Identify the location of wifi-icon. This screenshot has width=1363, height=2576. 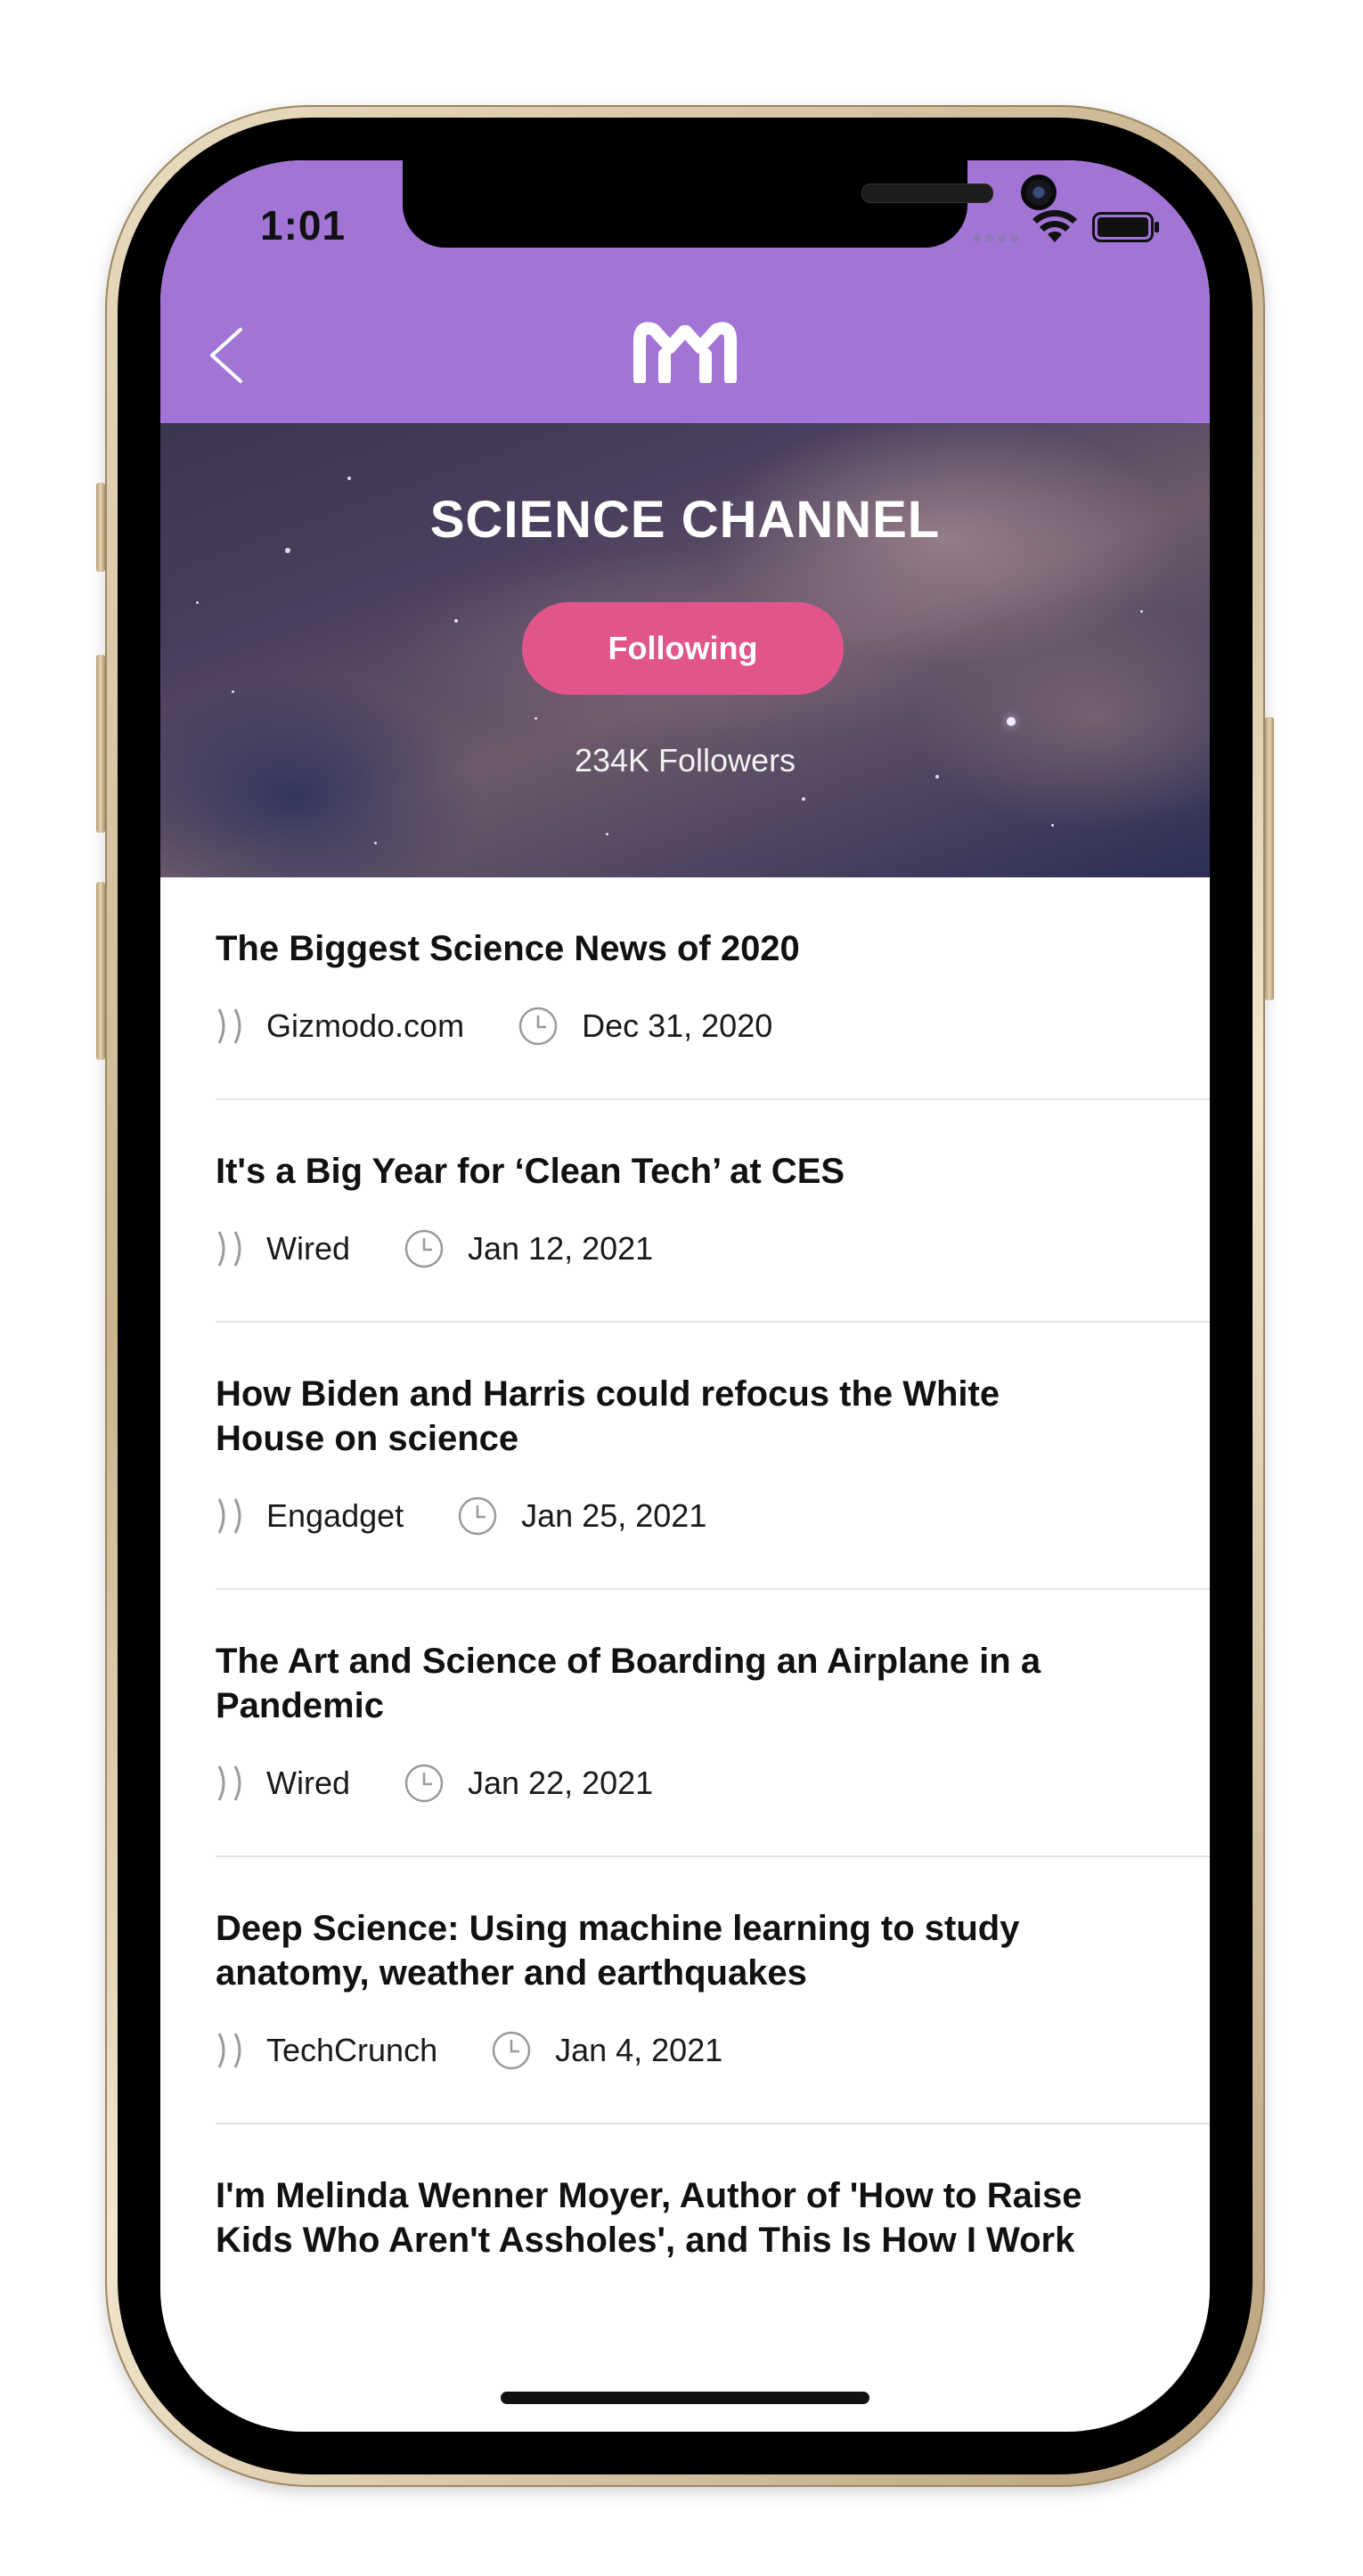
(1054, 226).